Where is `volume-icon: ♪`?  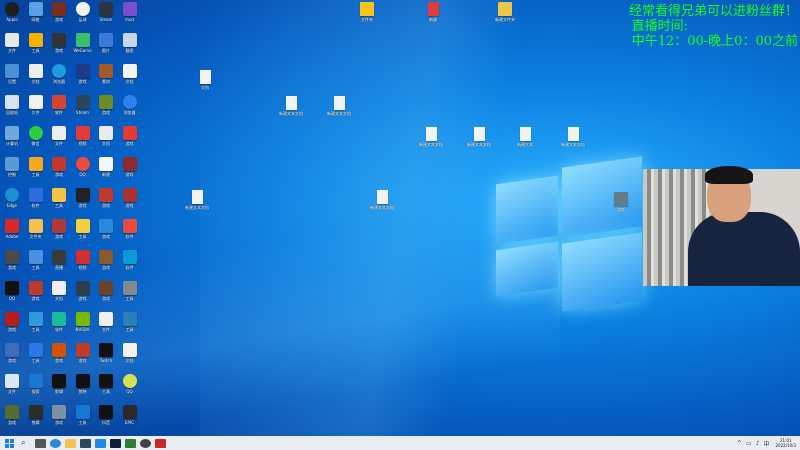
volume-icon: ♪ is located at coordinates (758, 443).